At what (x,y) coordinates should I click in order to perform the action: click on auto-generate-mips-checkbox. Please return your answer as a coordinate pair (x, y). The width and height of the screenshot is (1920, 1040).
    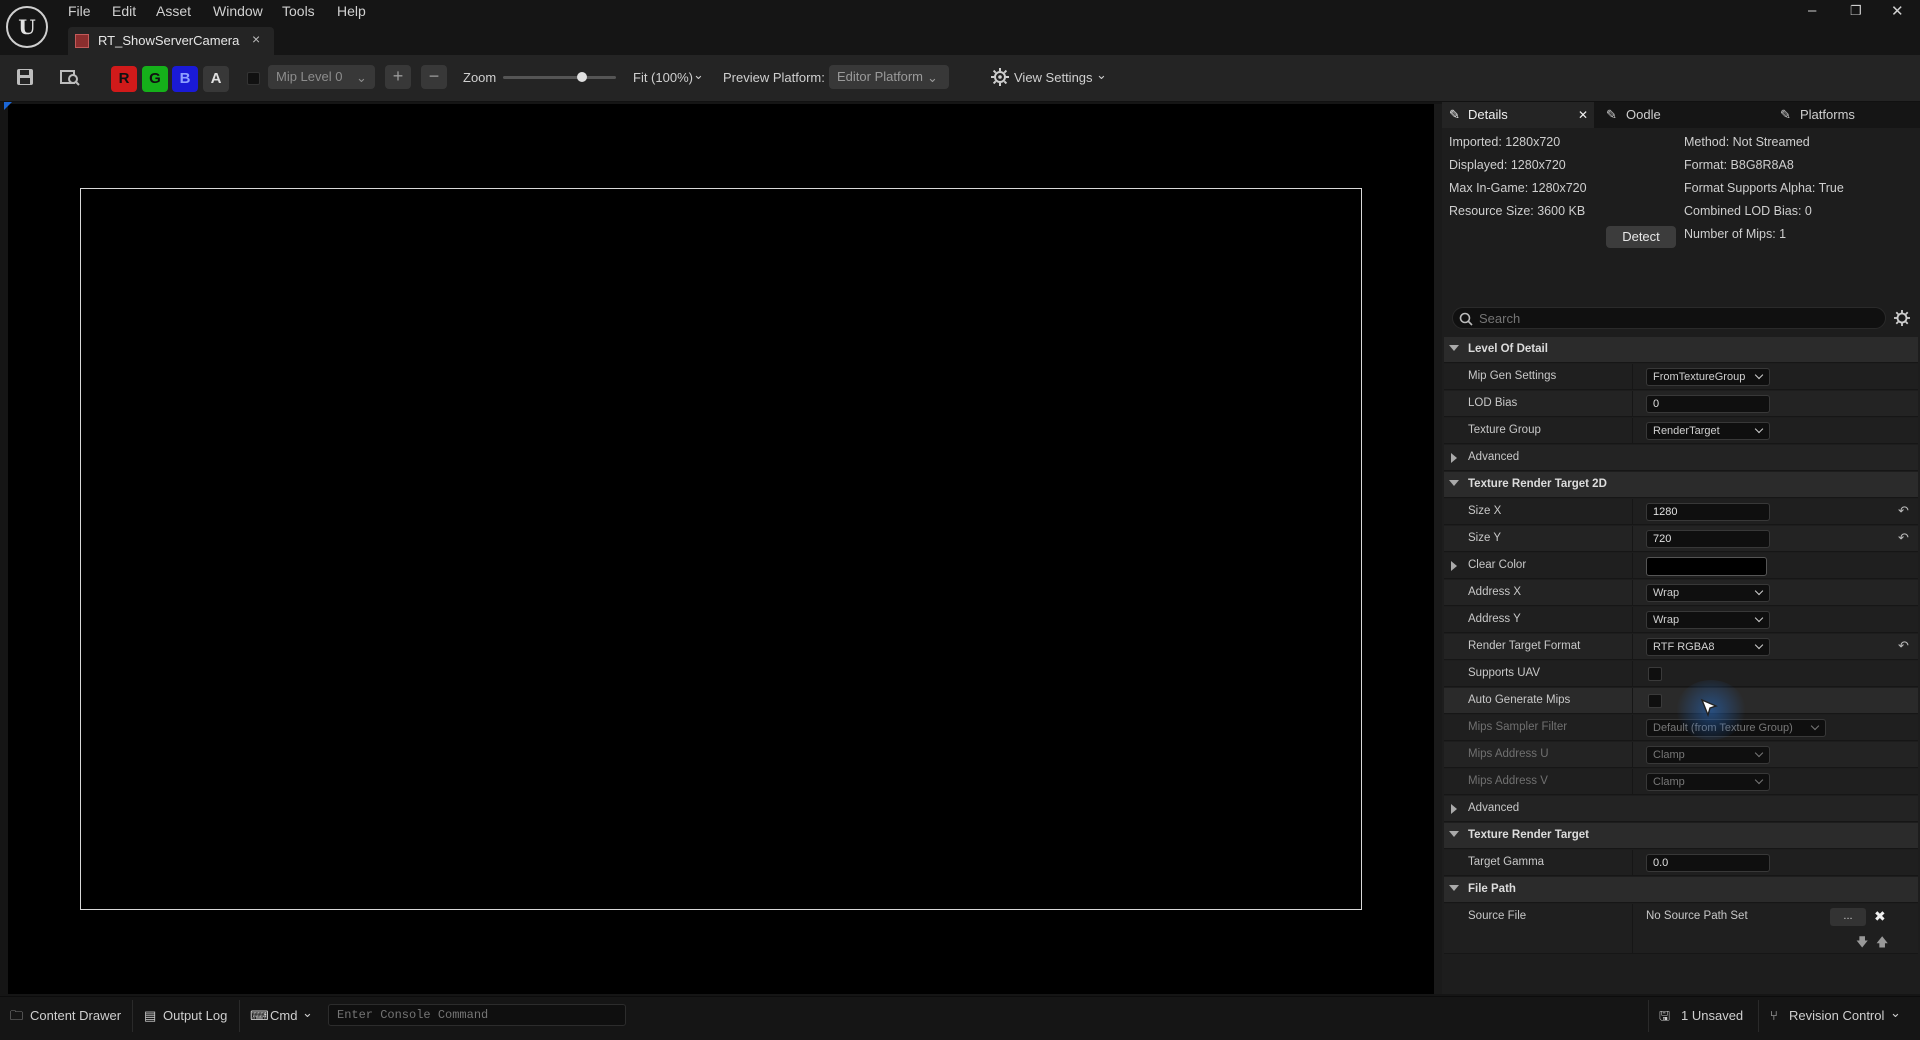
    Looking at the image, I should click on (1655, 701).